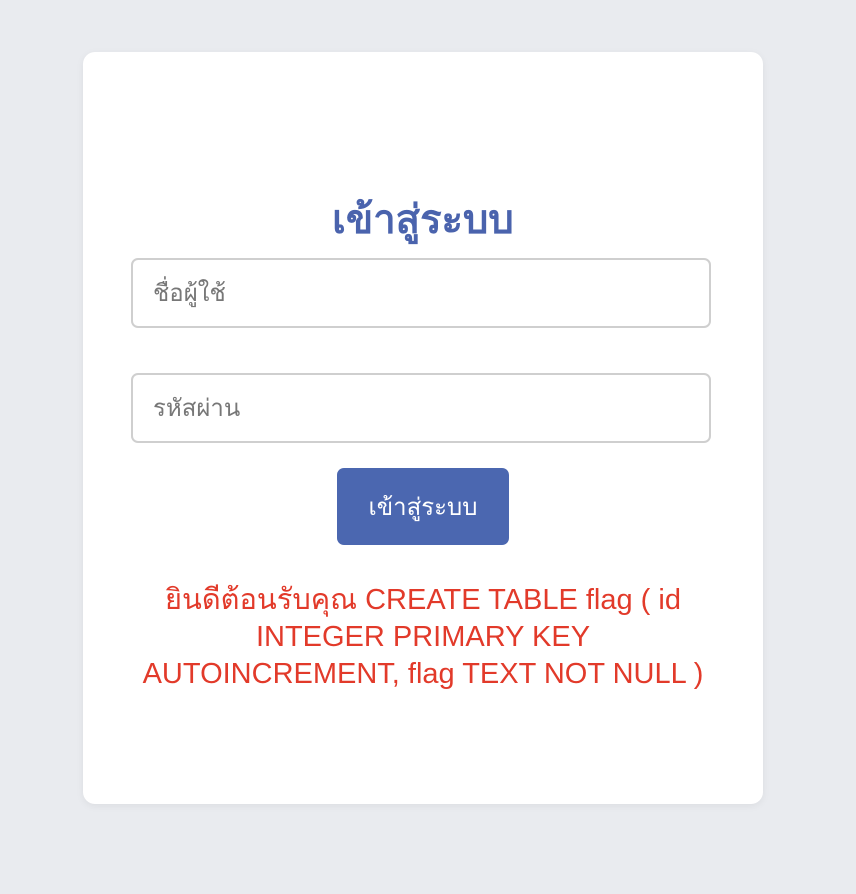 The height and width of the screenshot is (894, 856). Describe the element at coordinates (421, 408) in the screenshot. I see `password-input` at that location.